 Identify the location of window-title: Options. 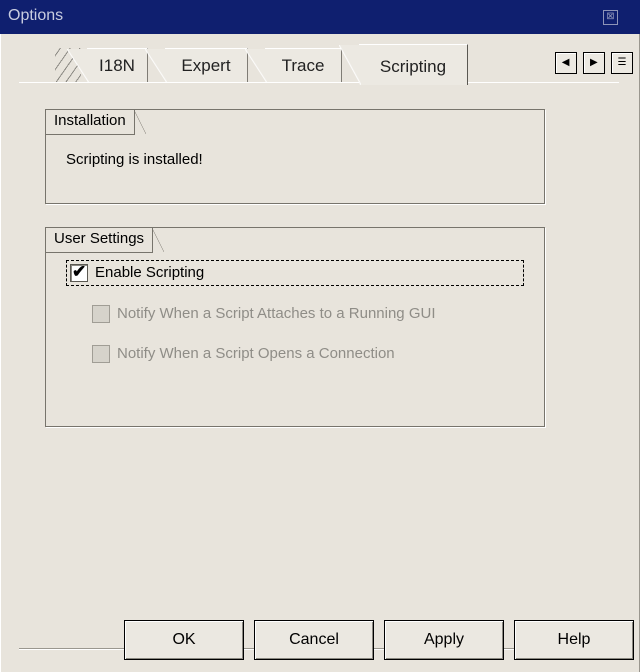
(36, 15).